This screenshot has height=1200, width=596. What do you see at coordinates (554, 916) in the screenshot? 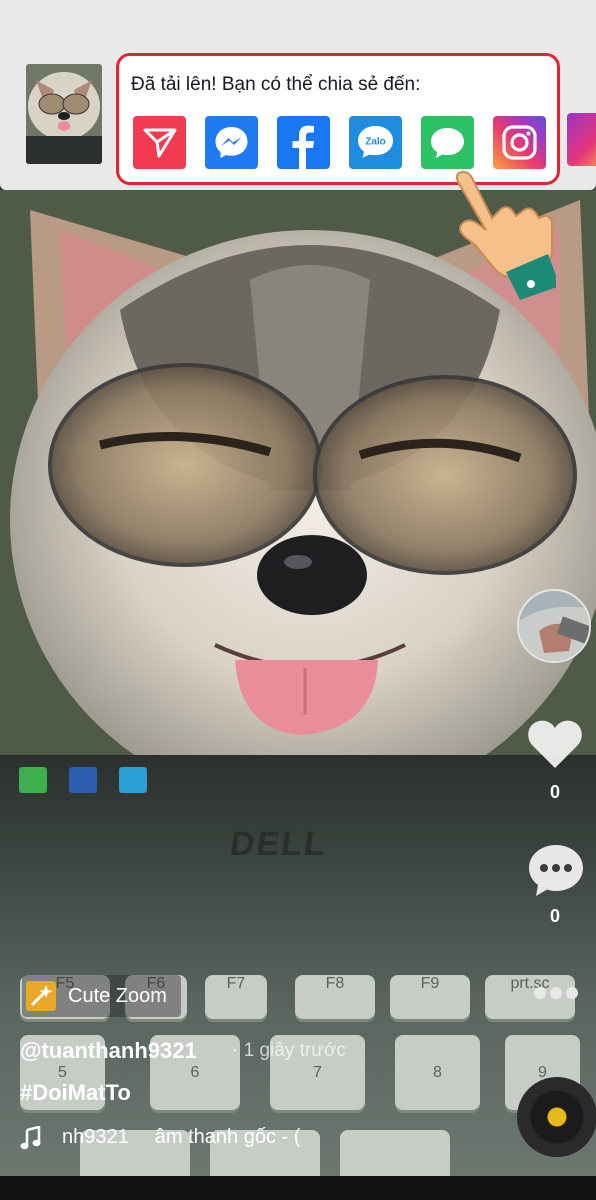
I see `comment-count: 0` at bounding box center [554, 916].